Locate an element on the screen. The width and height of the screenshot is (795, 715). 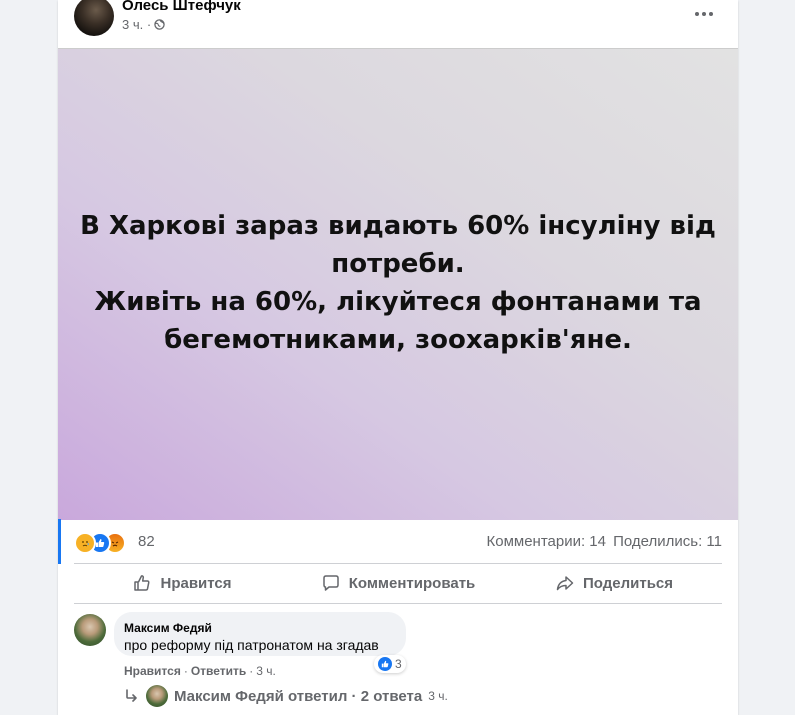
reactions-summary: 82 Комментарии: 14 Поделились: 11 is located at coordinates (398, 541).